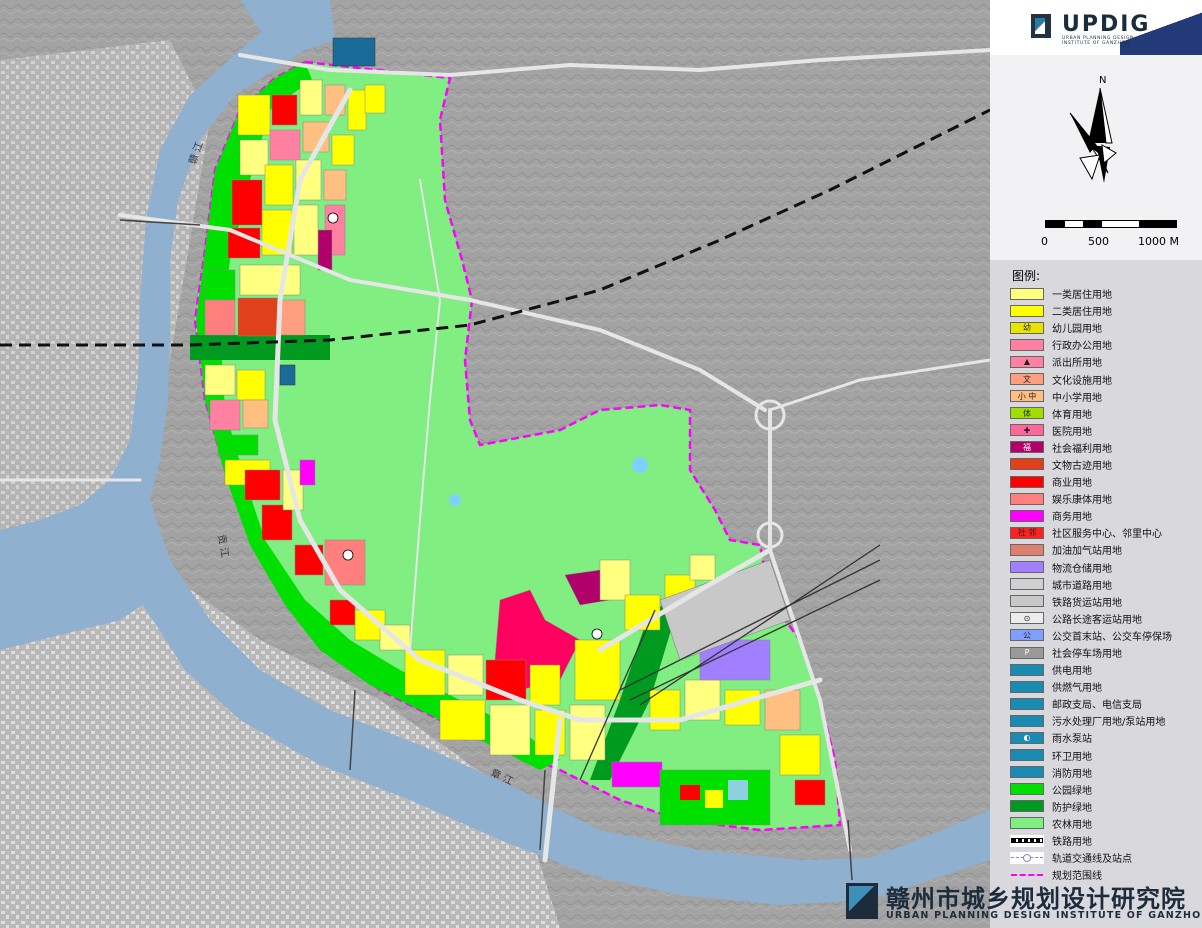 The height and width of the screenshot is (928, 1202). What do you see at coordinates (1105, 737) in the screenshot?
I see `legend-item: ◐ 雨水泵站` at bounding box center [1105, 737].